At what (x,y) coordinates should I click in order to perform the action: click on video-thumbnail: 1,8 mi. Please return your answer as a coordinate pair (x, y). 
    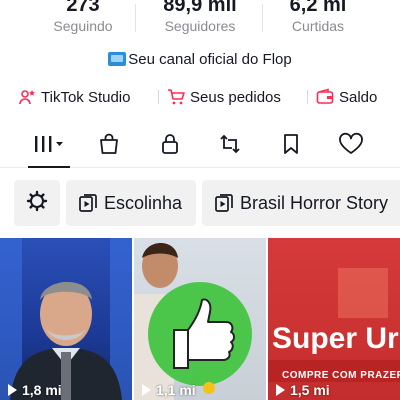
    Looking at the image, I should click on (66, 319).